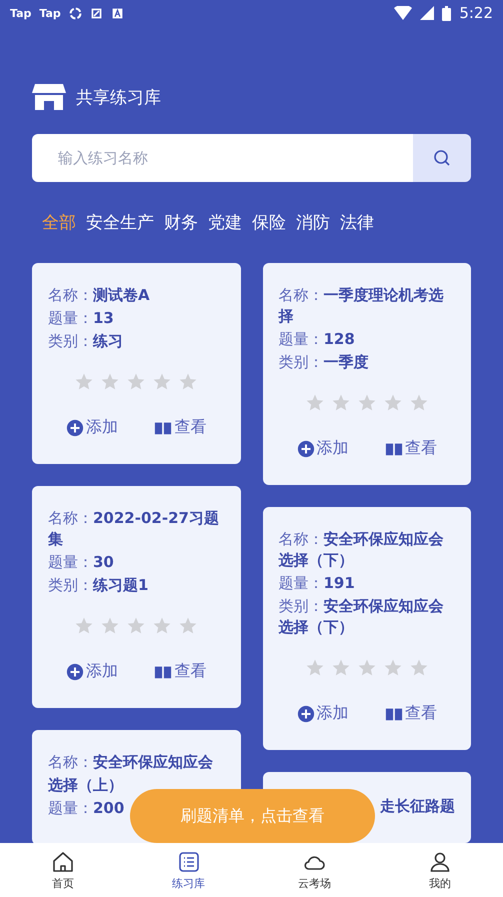 This screenshot has height=897, width=503. I want to click on info-line: 题量：191, so click(316, 583).